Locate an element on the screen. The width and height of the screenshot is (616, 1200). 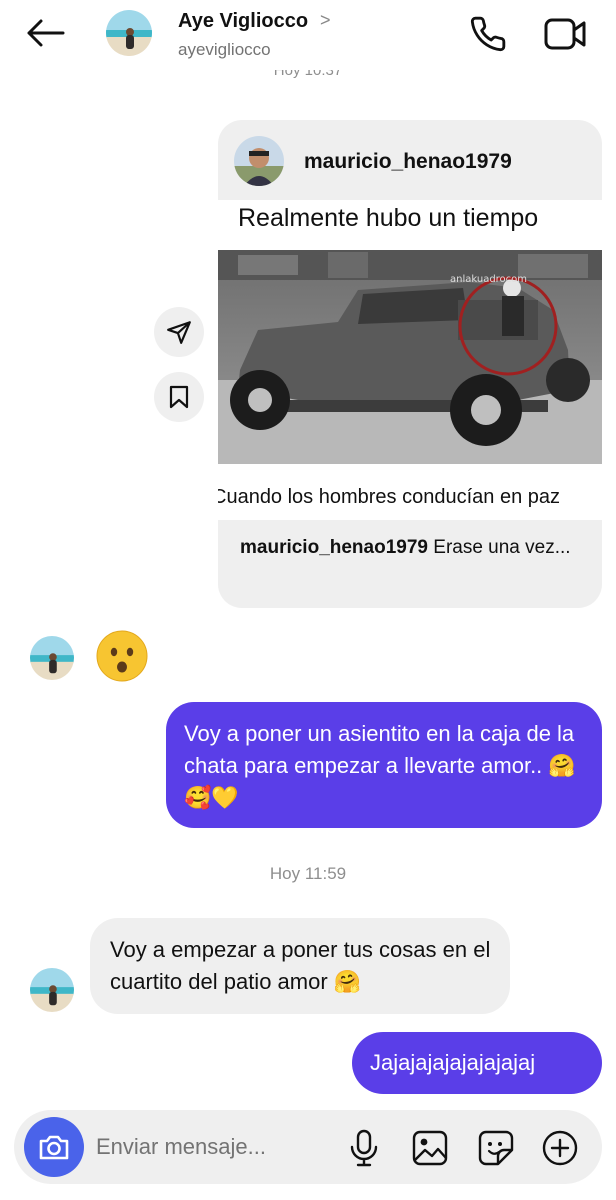
gallery-icon is located at coordinates (430, 1148).